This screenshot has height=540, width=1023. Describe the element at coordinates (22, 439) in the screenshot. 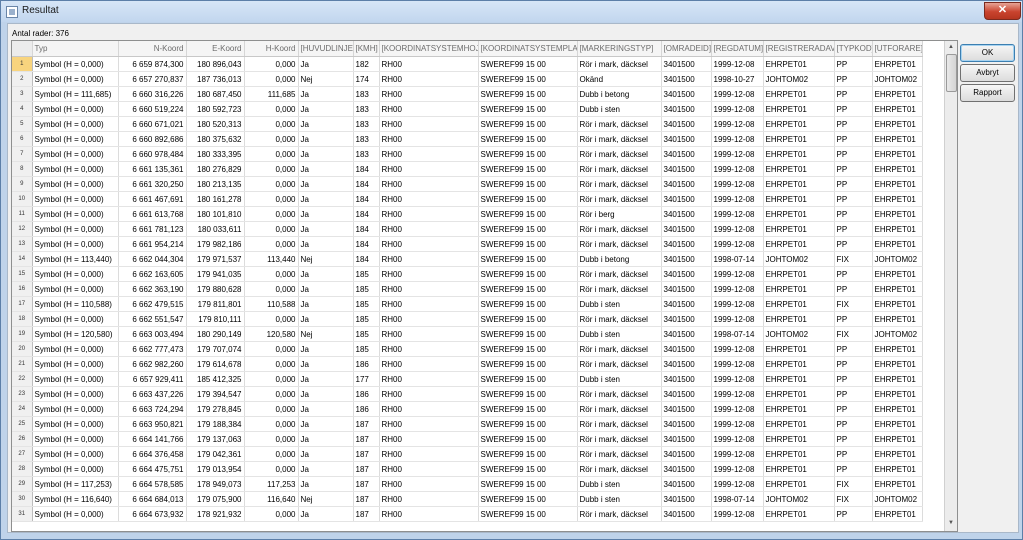

I see `row-number: 26` at that location.